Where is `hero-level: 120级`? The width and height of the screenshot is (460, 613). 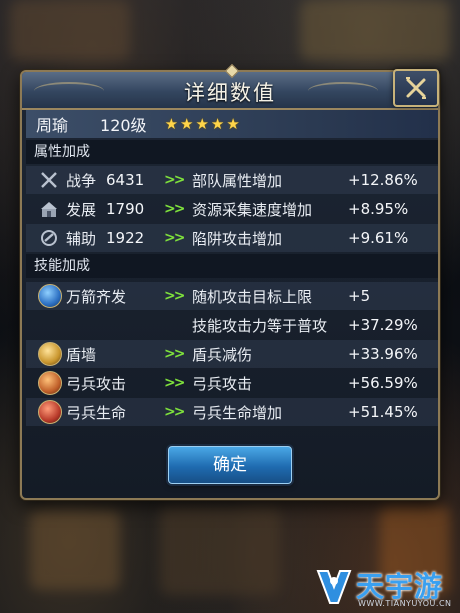
hero-level: 120级 is located at coordinates (123, 125).